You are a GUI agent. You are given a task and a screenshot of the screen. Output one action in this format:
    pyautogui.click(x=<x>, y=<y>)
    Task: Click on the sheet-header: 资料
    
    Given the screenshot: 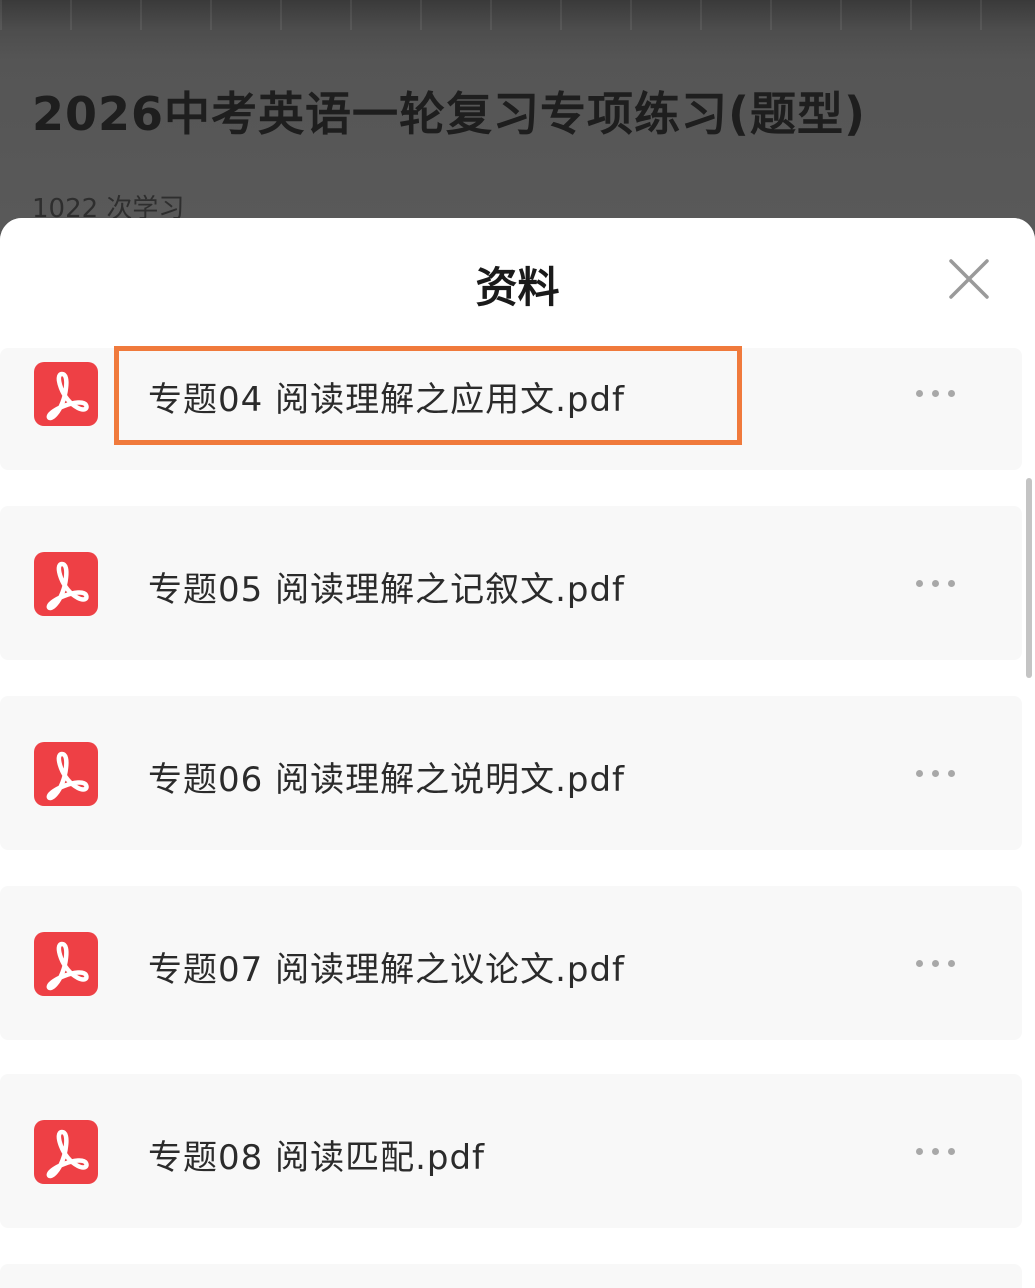 What is the action you would take?
    pyautogui.click(x=517, y=282)
    